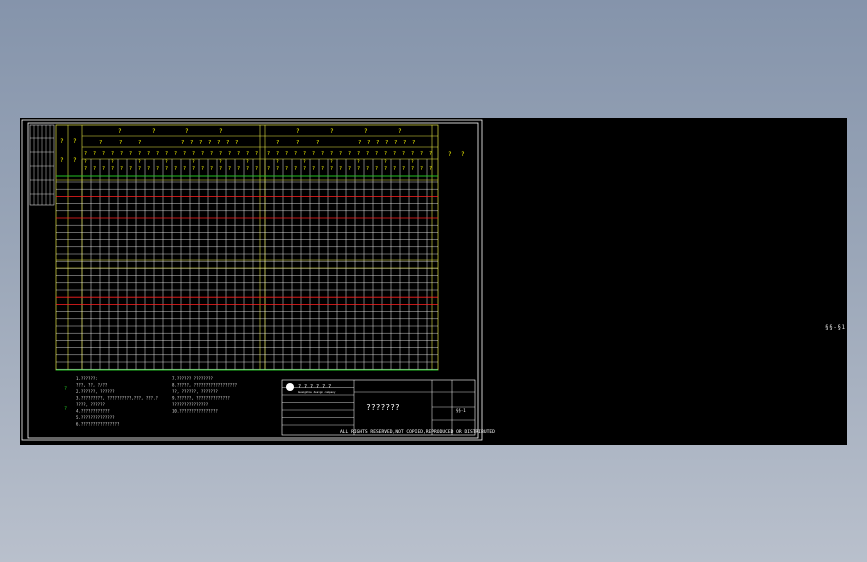 Image resolution: width=867 pixels, height=562 pixels. What do you see at coordinates (90, 404) in the screenshot?
I see `note-text: ????, ??????` at bounding box center [90, 404].